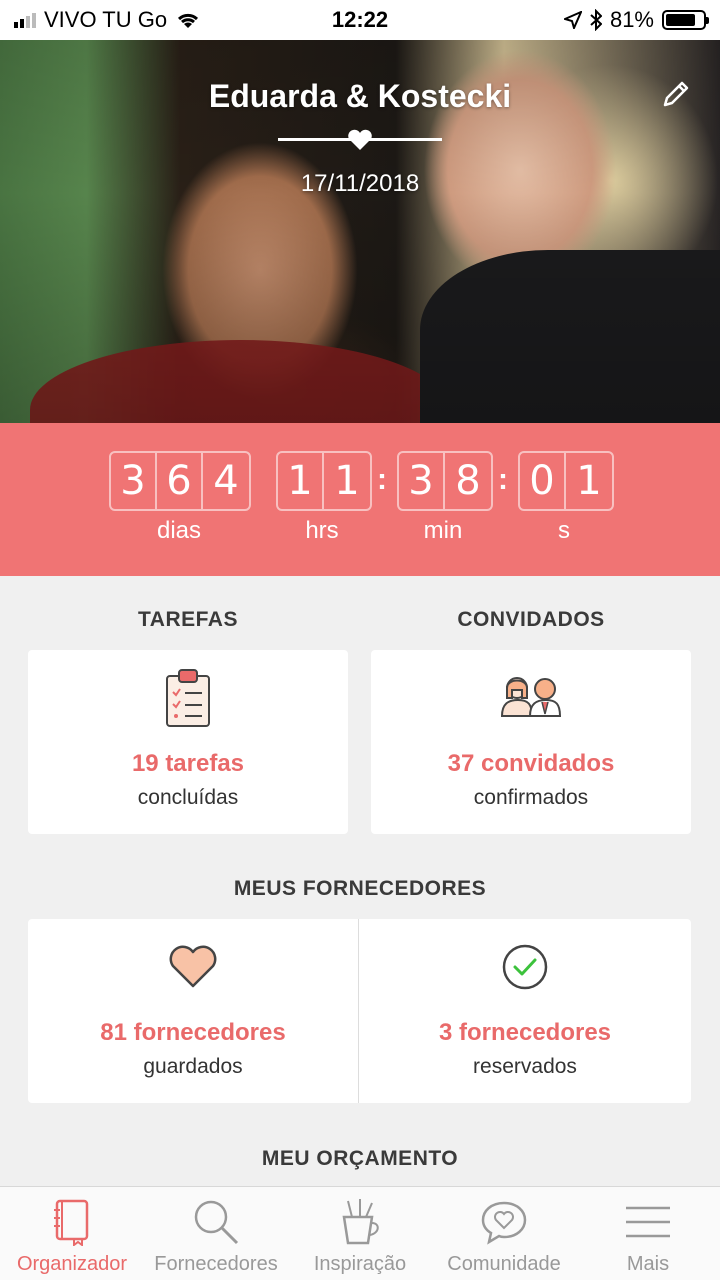 The image size is (720, 1280). What do you see at coordinates (596, 20) in the screenshot?
I see `bluetooth-icon` at bounding box center [596, 20].